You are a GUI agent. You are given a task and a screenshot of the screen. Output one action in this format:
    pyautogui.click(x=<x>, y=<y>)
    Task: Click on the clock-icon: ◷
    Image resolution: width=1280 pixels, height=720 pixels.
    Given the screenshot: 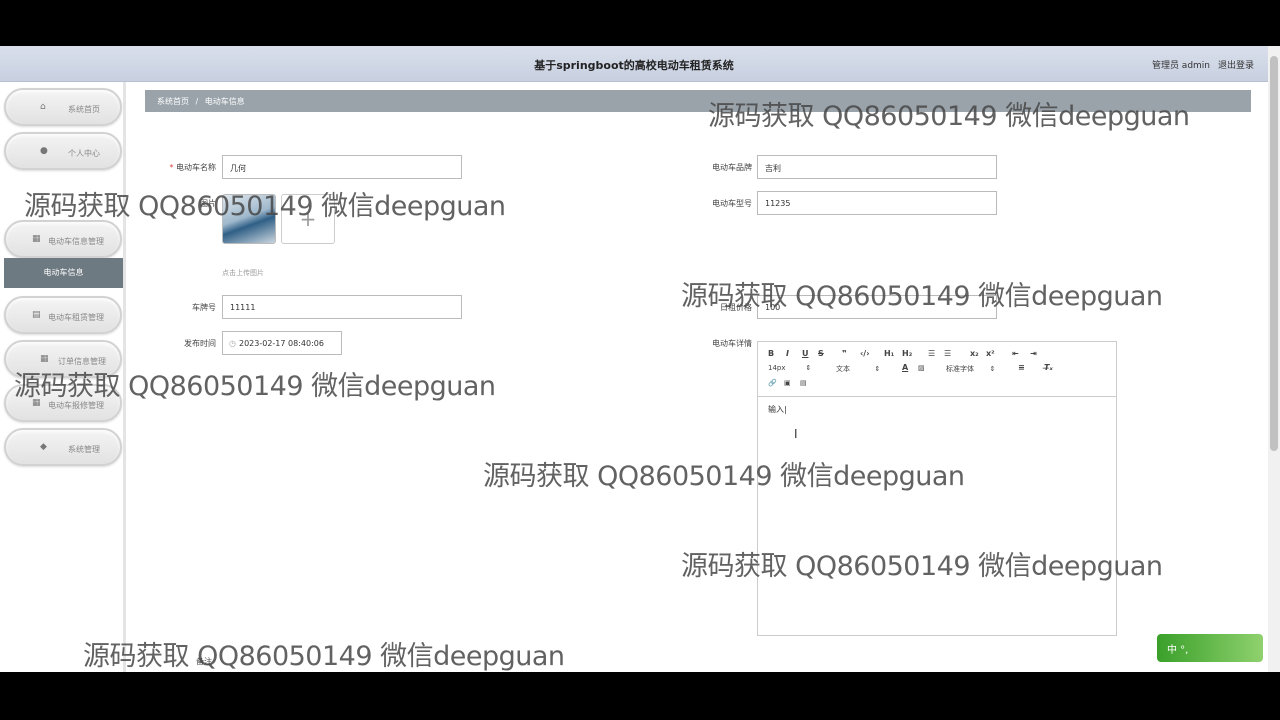 What is the action you would take?
    pyautogui.click(x=232, y=343)
    